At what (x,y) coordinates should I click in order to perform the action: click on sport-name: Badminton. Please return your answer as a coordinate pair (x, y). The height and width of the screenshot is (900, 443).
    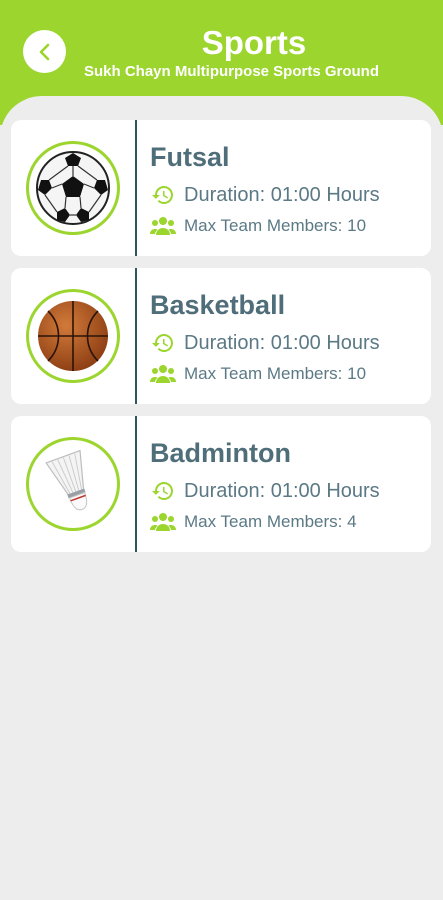
    Looking at the image, I should click on (220, 453).